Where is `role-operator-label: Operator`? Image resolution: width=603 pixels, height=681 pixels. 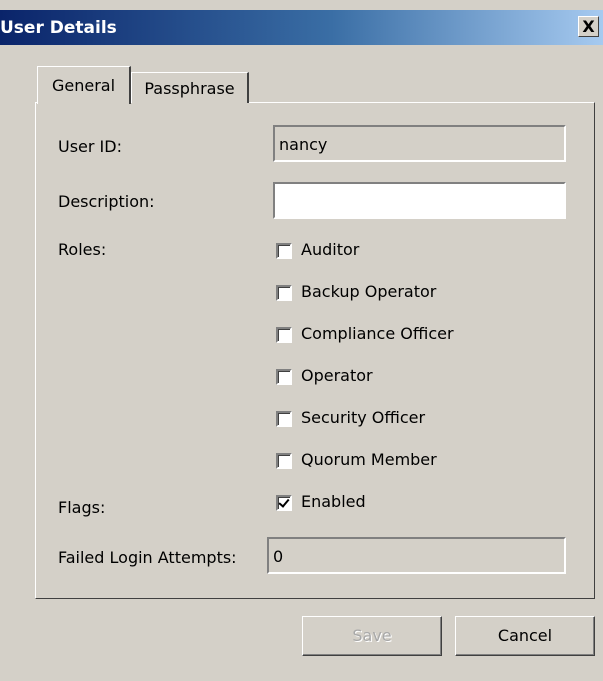 role-operator-label: Operator is located at coordinates (337, 375).